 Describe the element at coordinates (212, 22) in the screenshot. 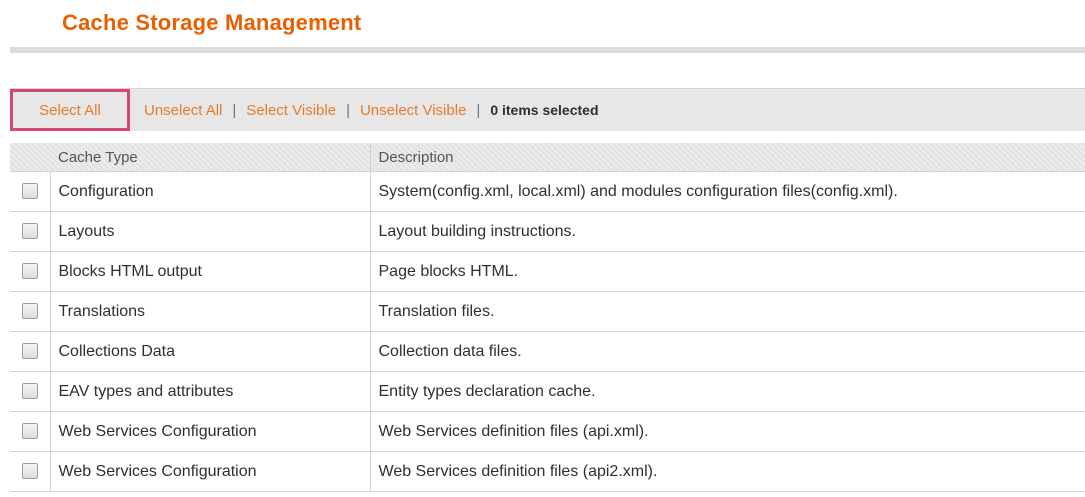

I see `page-title: Cache Storage Management` at that location.